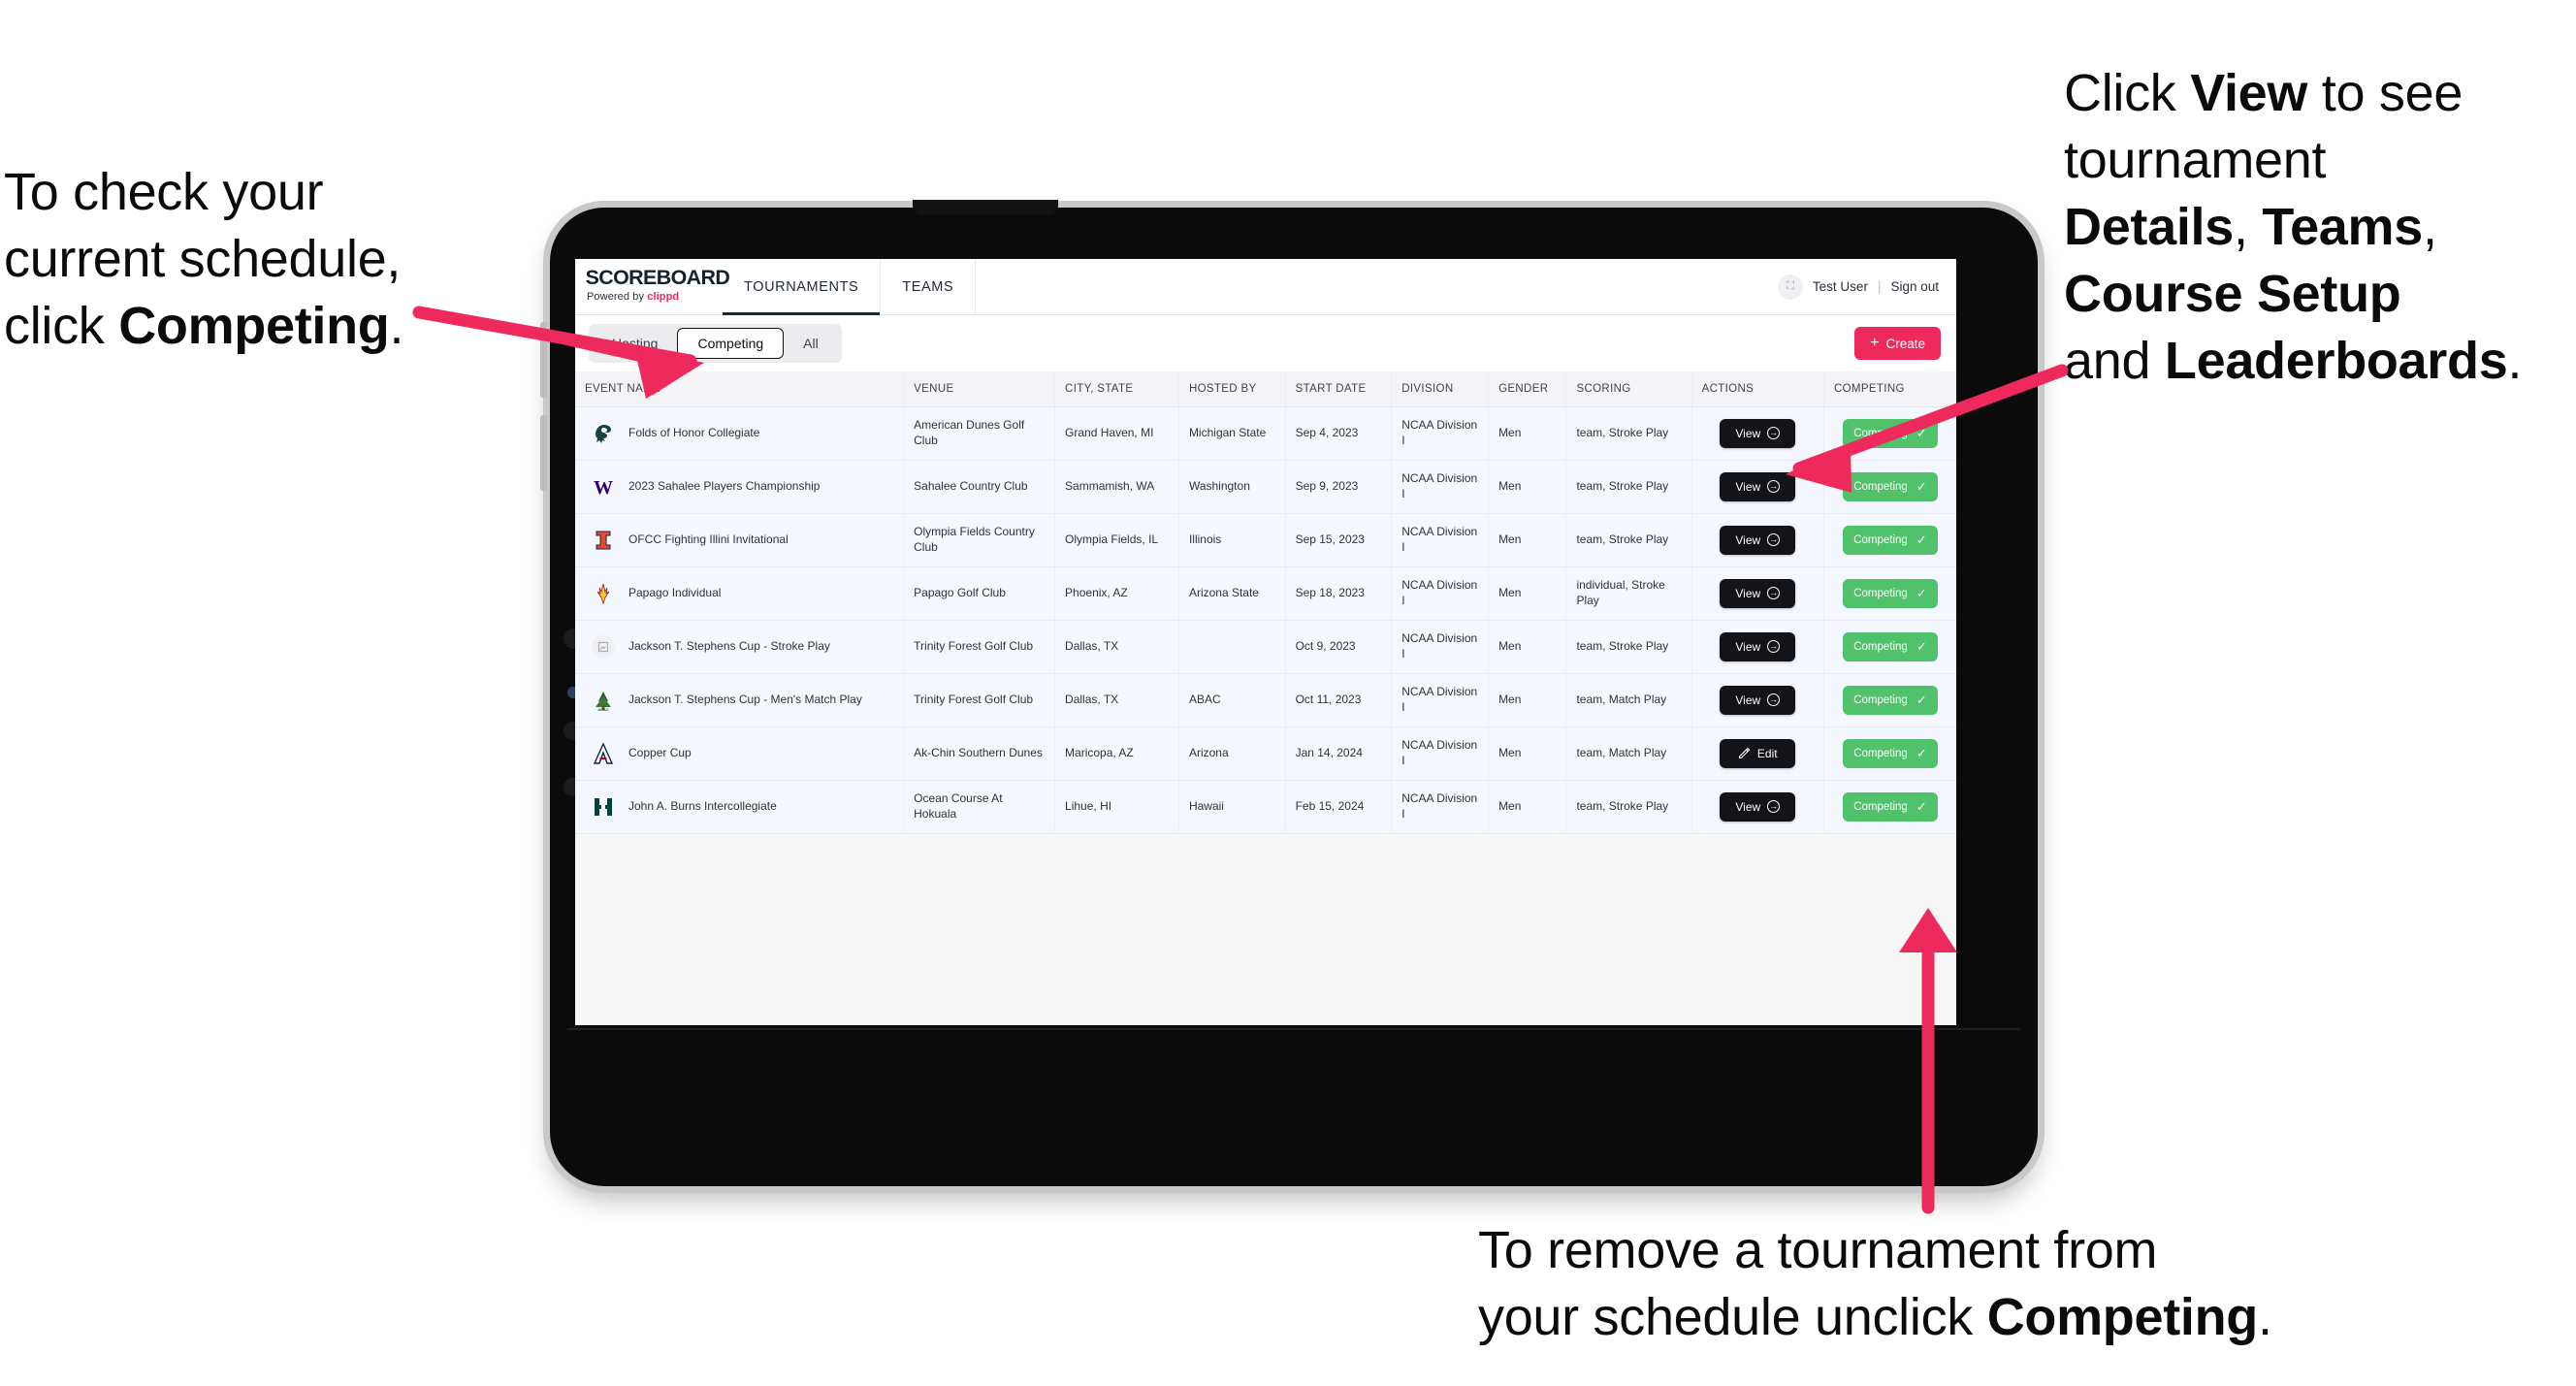  I want to click on placeholder-logo, so click(603, 647).